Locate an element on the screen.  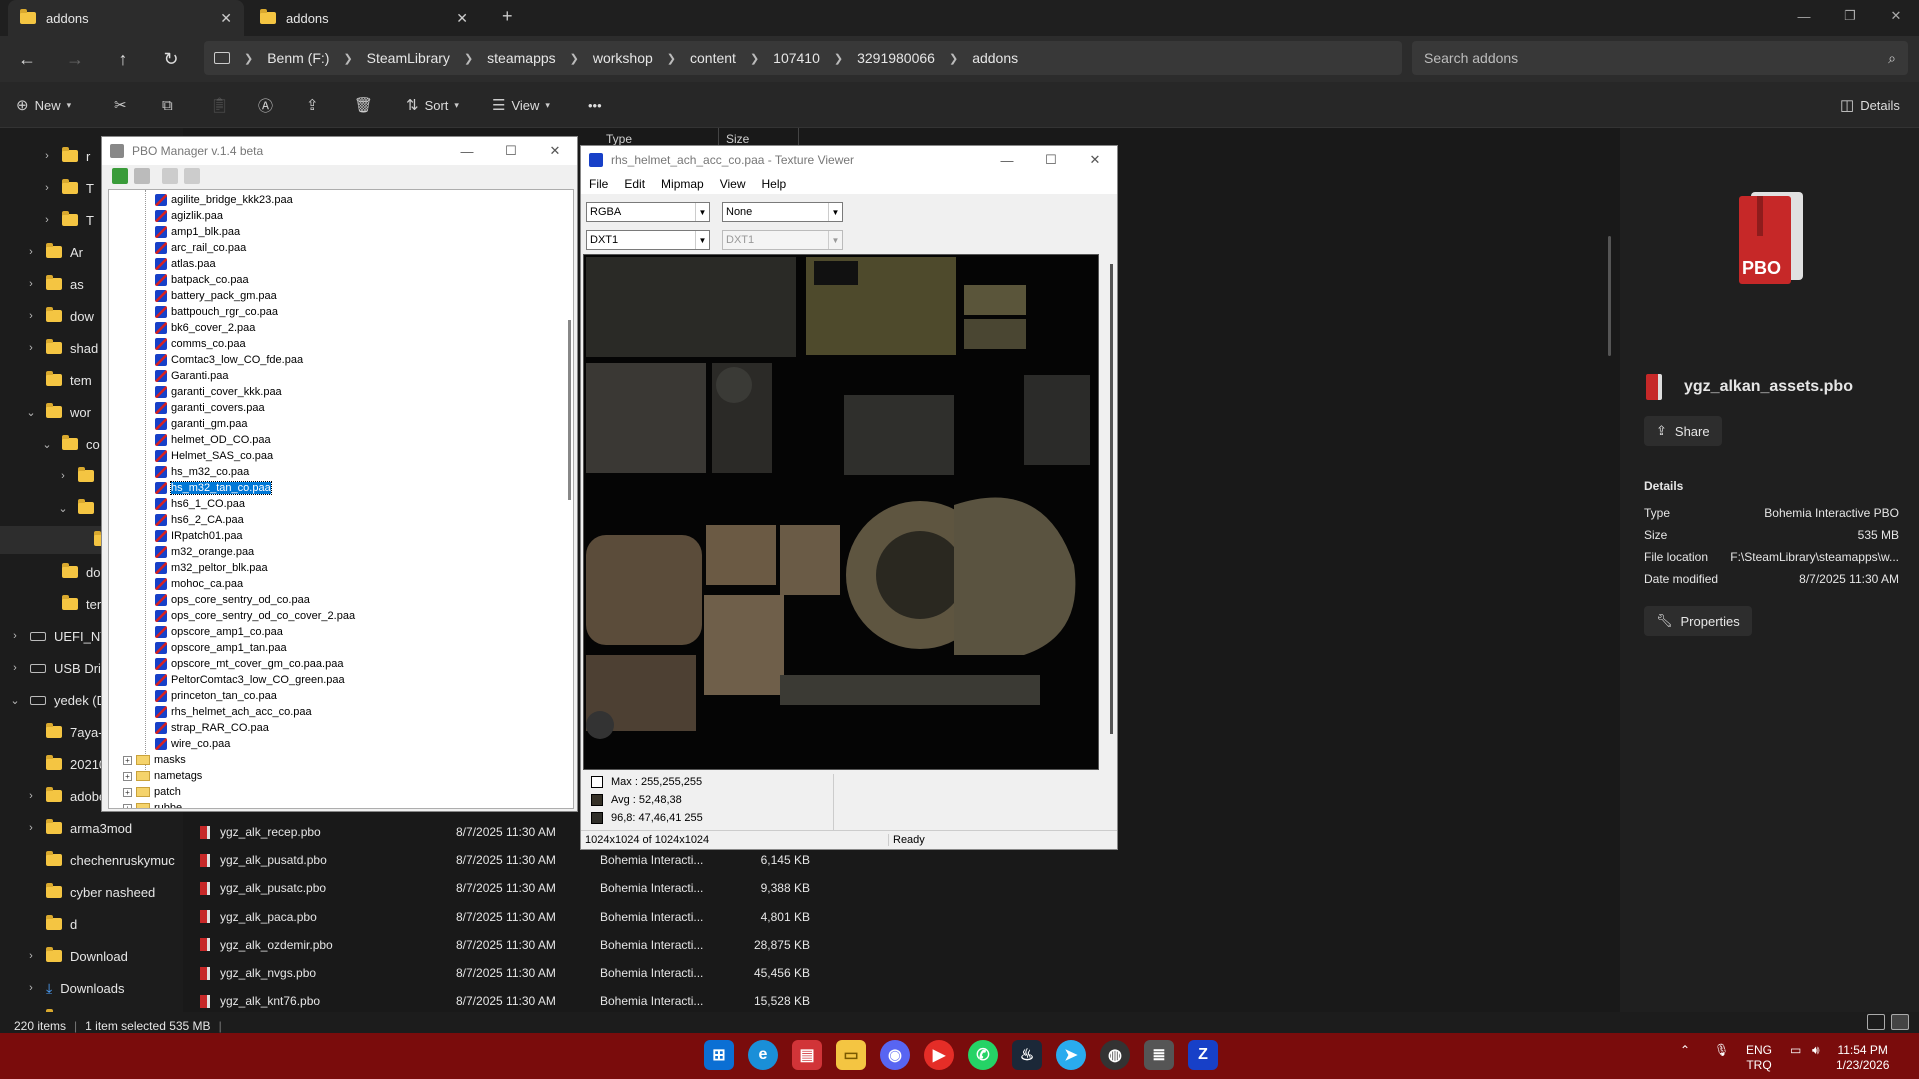
menu-mipmap: Mipmap is located at coordinates (682, 184).